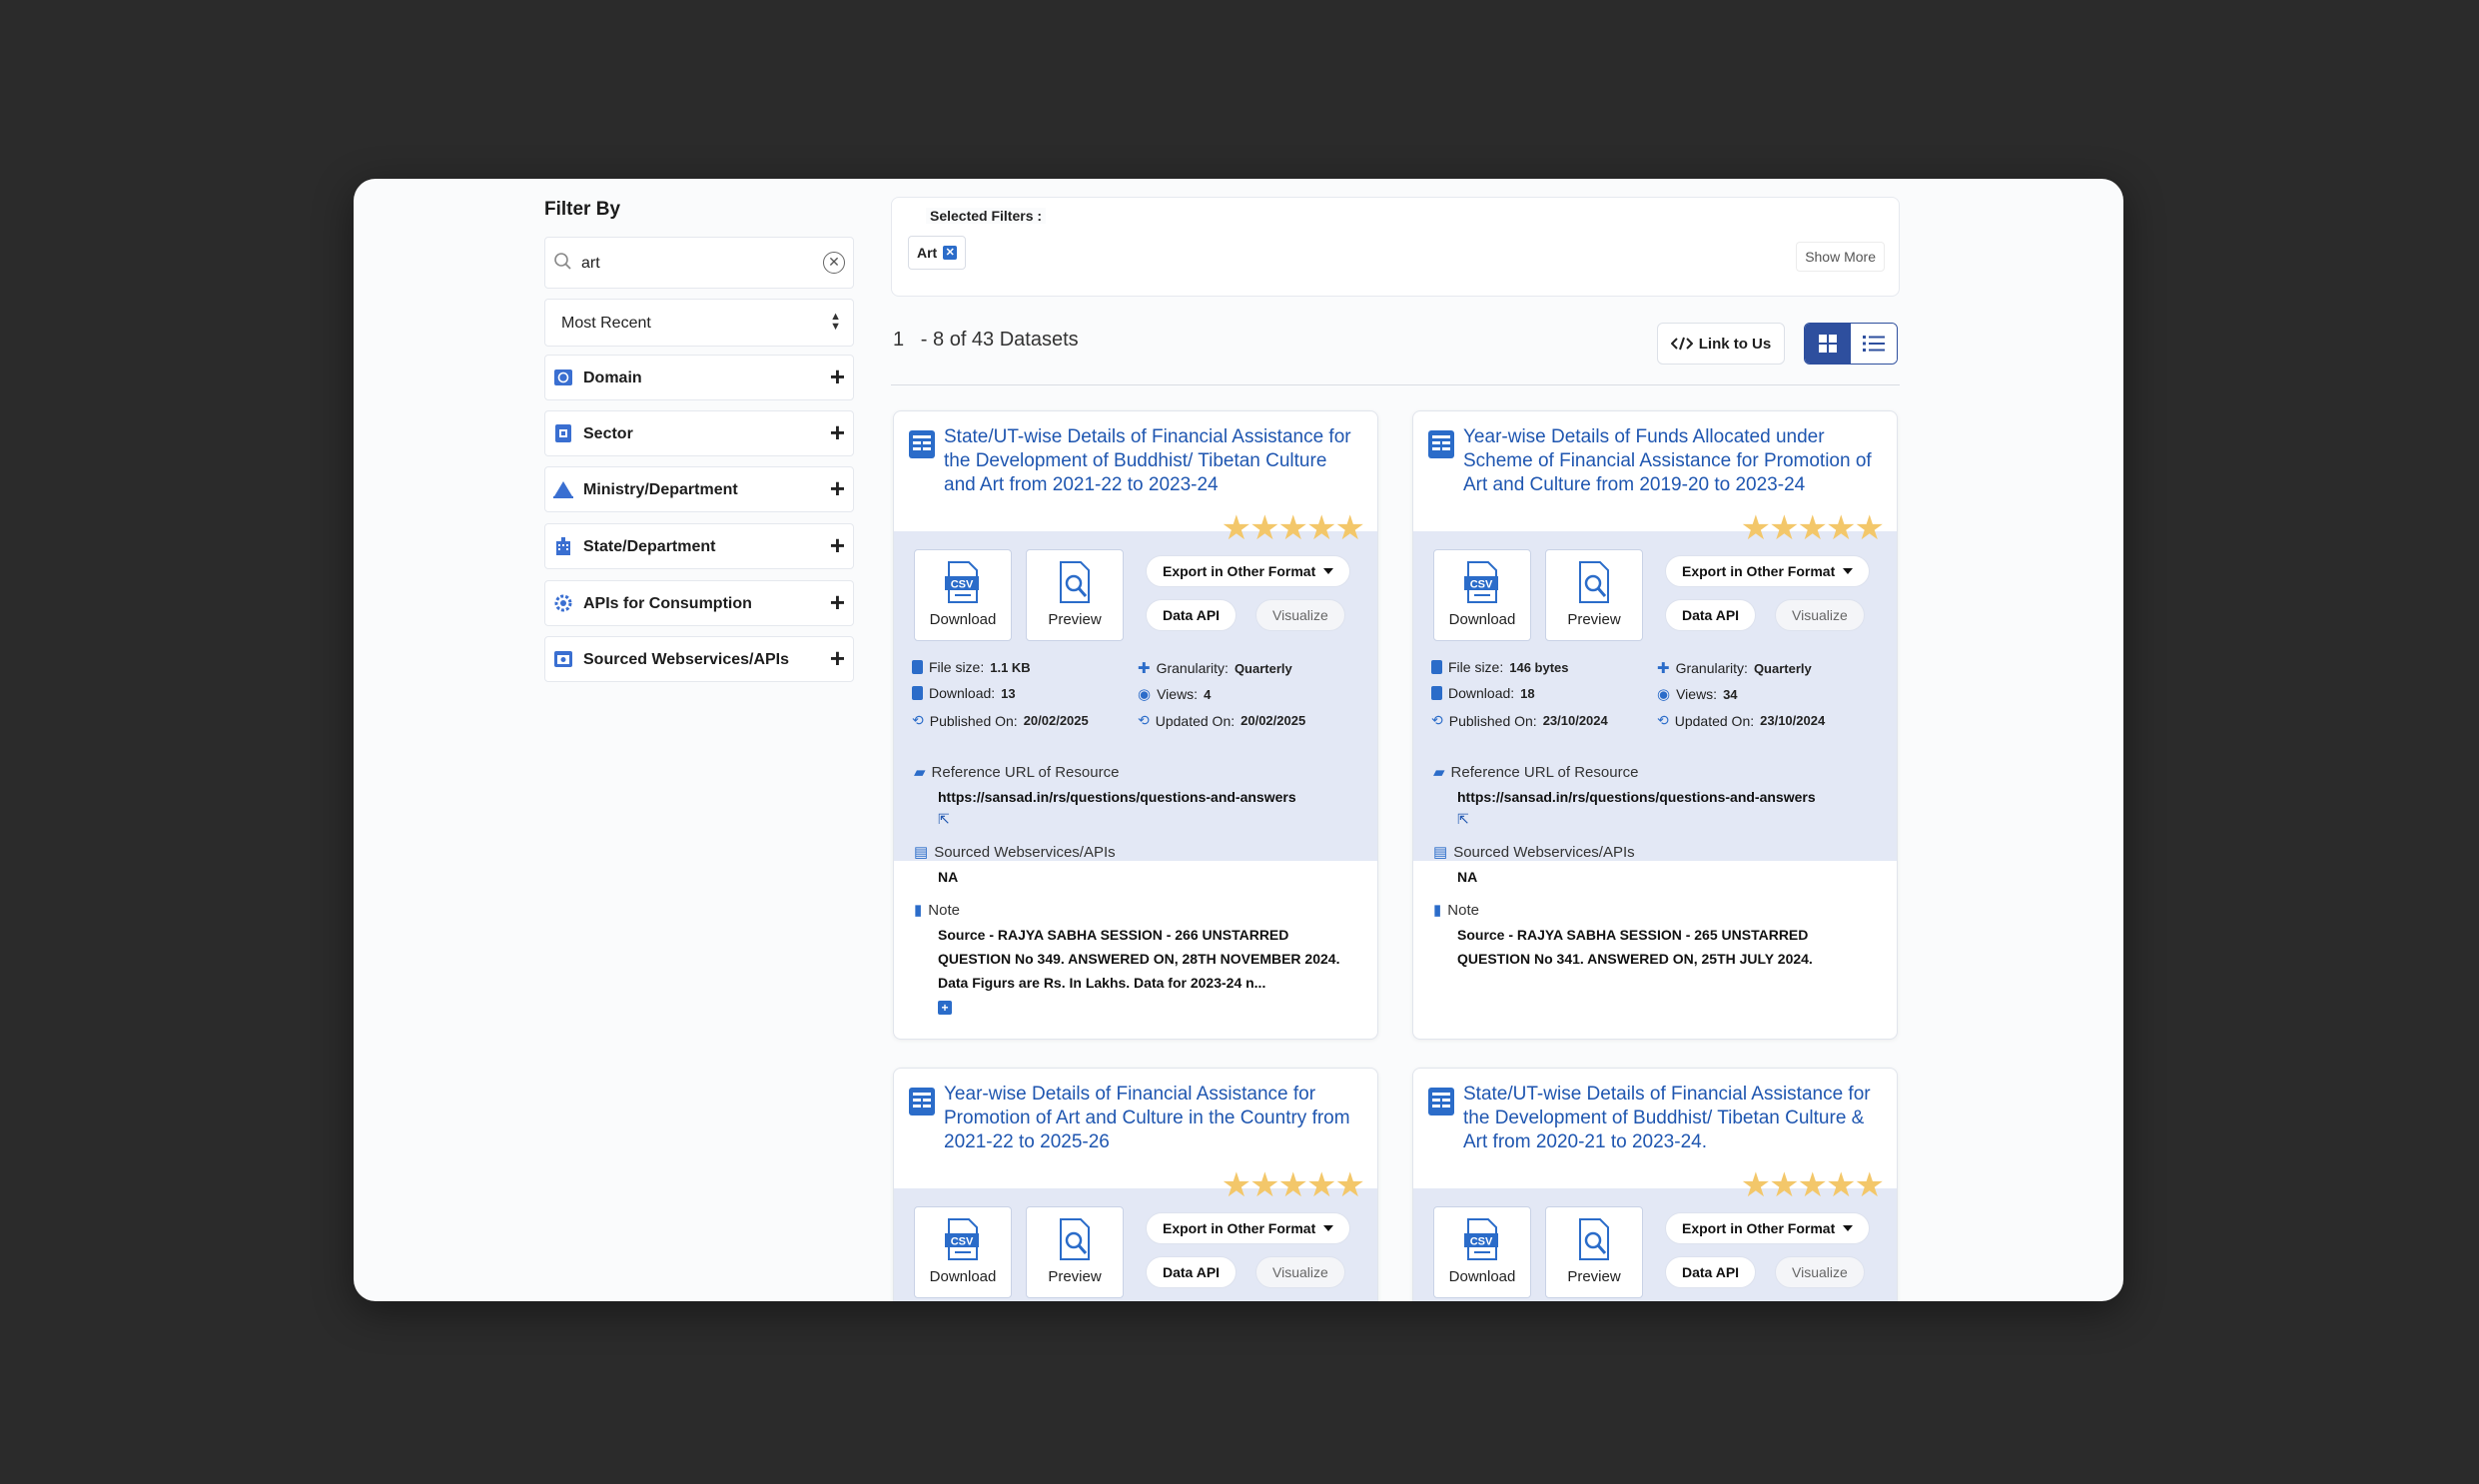 Image resolution: width=2479 pixels, height=1484 pixels. I want to click on ref-url-heading: Reference URL of Resource, so click(1544, 772).